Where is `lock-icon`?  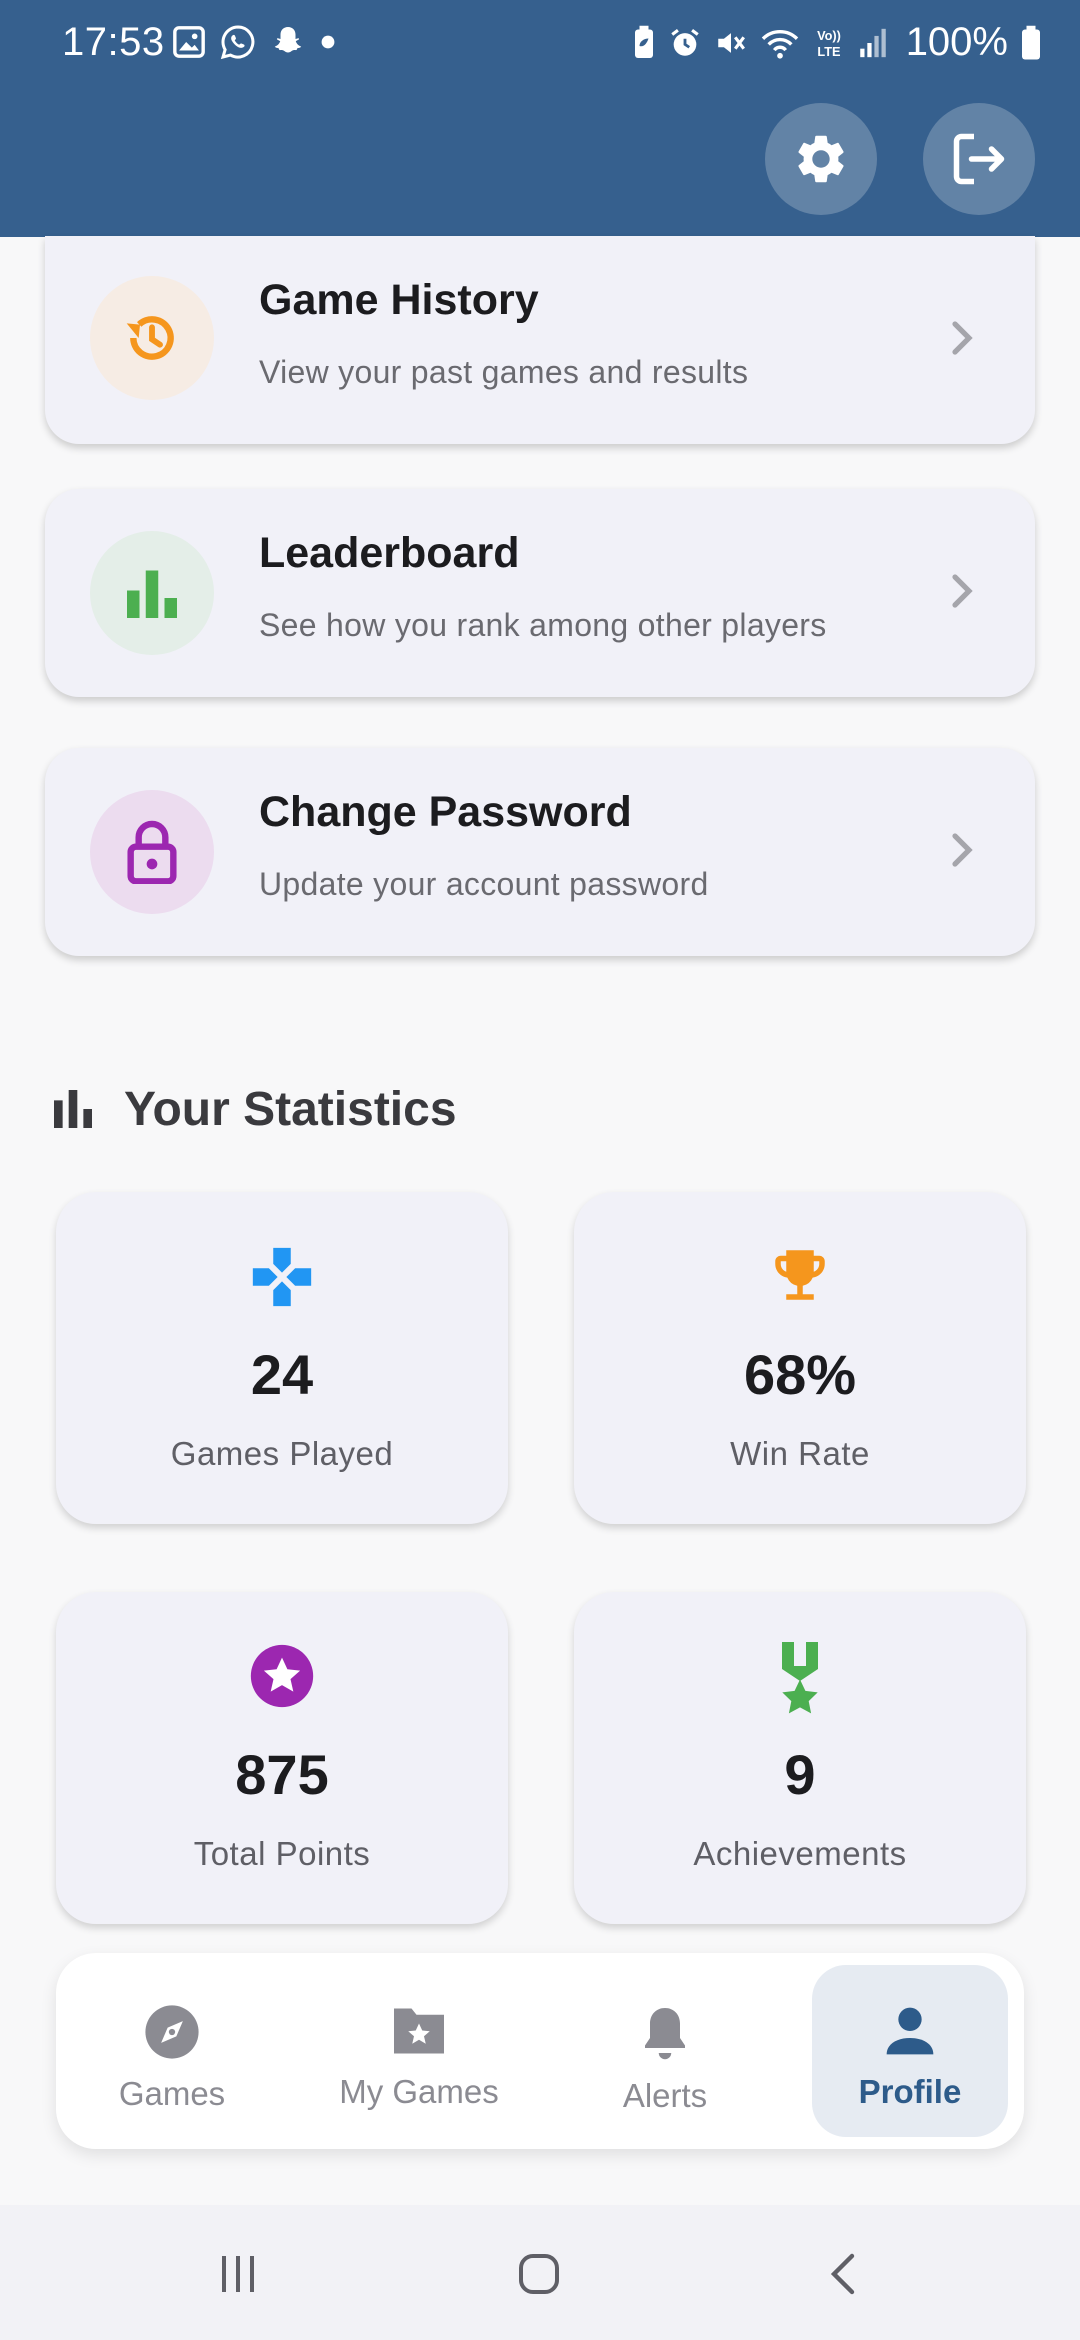
lock-icon is located at coordinates (152, 852).